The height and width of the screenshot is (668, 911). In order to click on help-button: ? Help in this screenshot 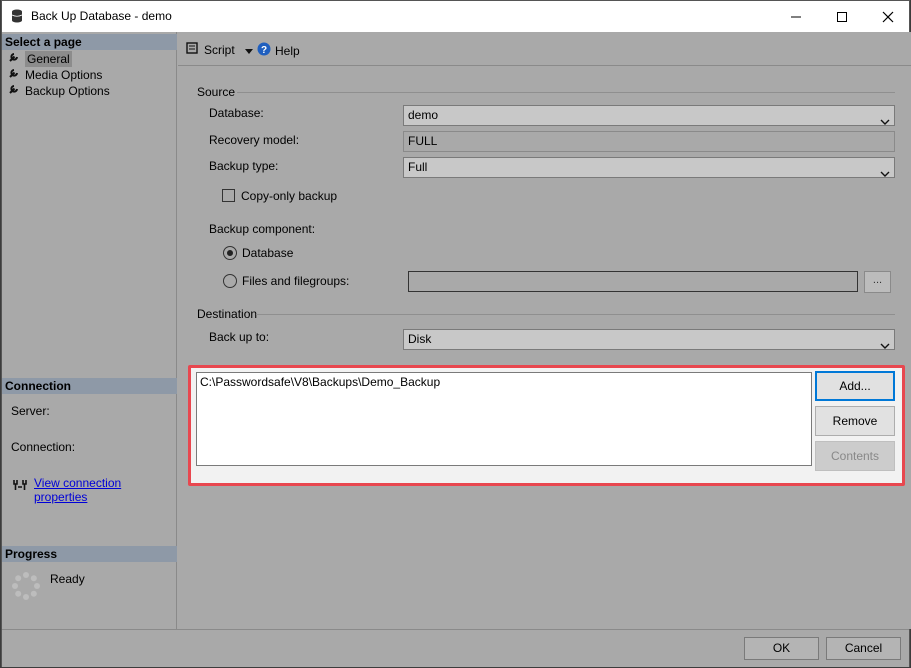, I will do `click(278, 50)`.